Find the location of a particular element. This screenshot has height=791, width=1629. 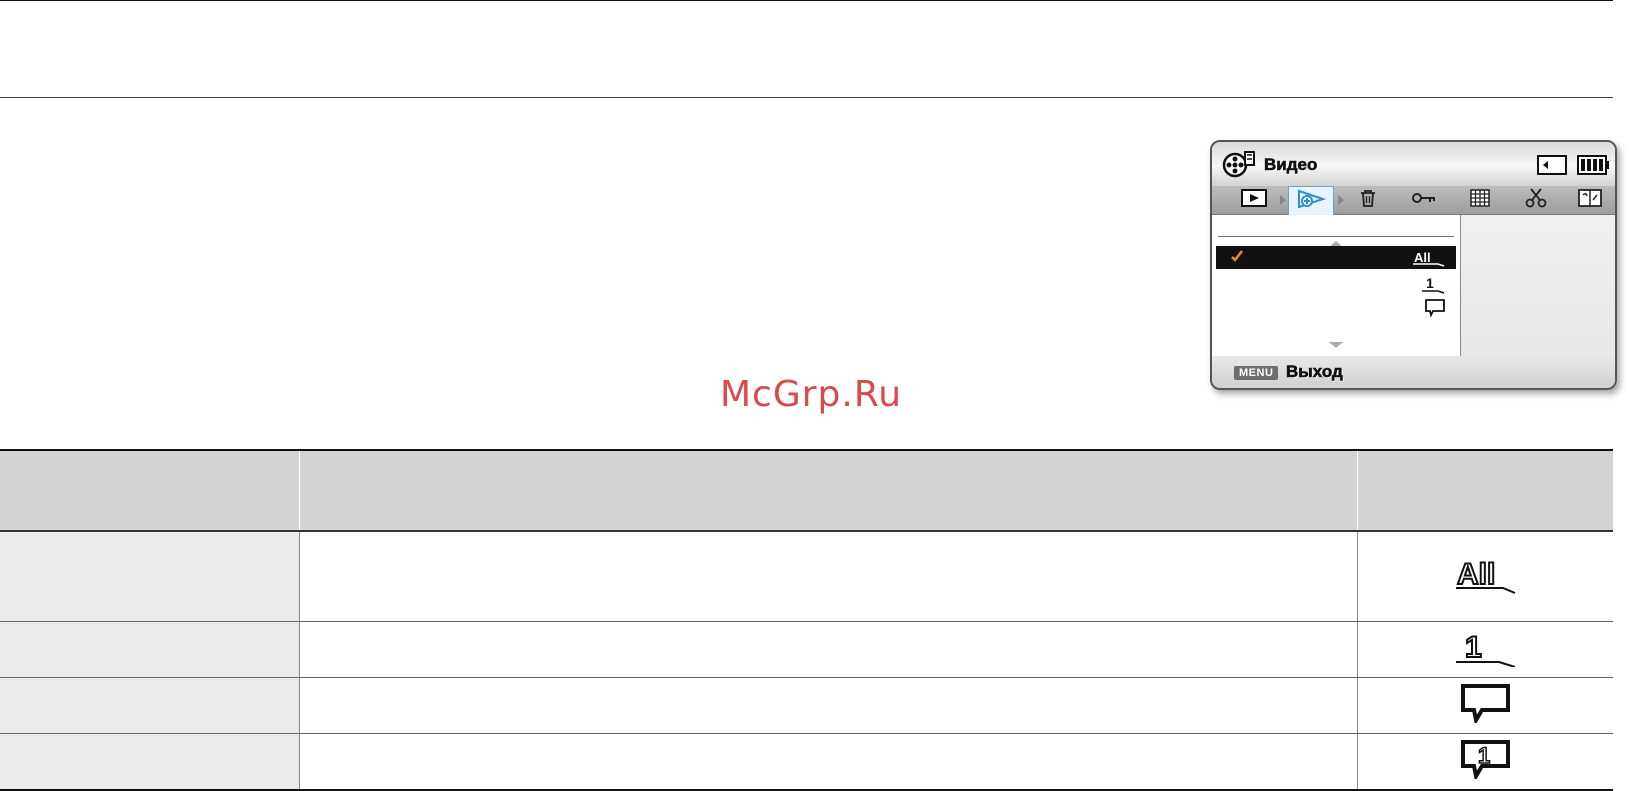

lcd-tab-bar is located at coordinates (1413, 200).